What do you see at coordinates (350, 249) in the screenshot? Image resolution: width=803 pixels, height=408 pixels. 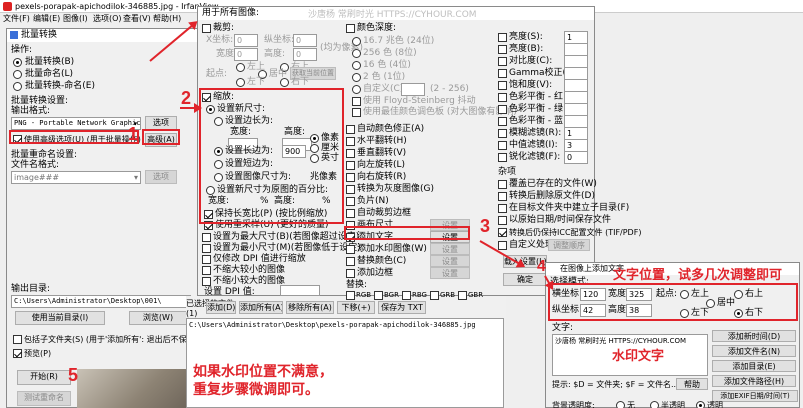 I see `overlay-image-checkbox` at bounding box center [350, 249].